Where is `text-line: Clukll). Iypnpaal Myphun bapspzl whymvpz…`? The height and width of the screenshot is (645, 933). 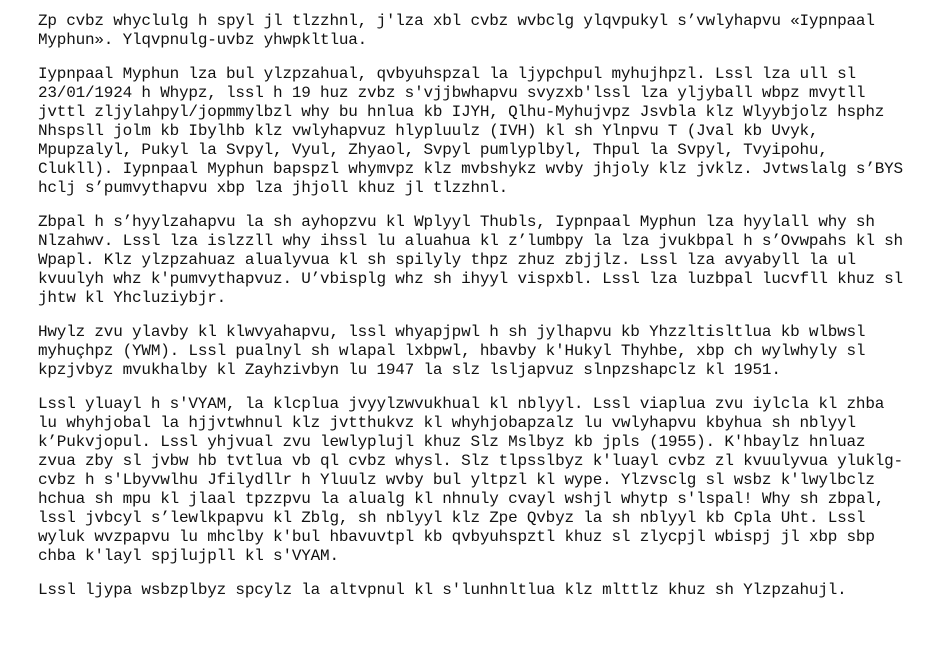 text-line: Clukll). Iypnpaal Myphun bapspzl whymvpz… is located at coordinates (470, 169).